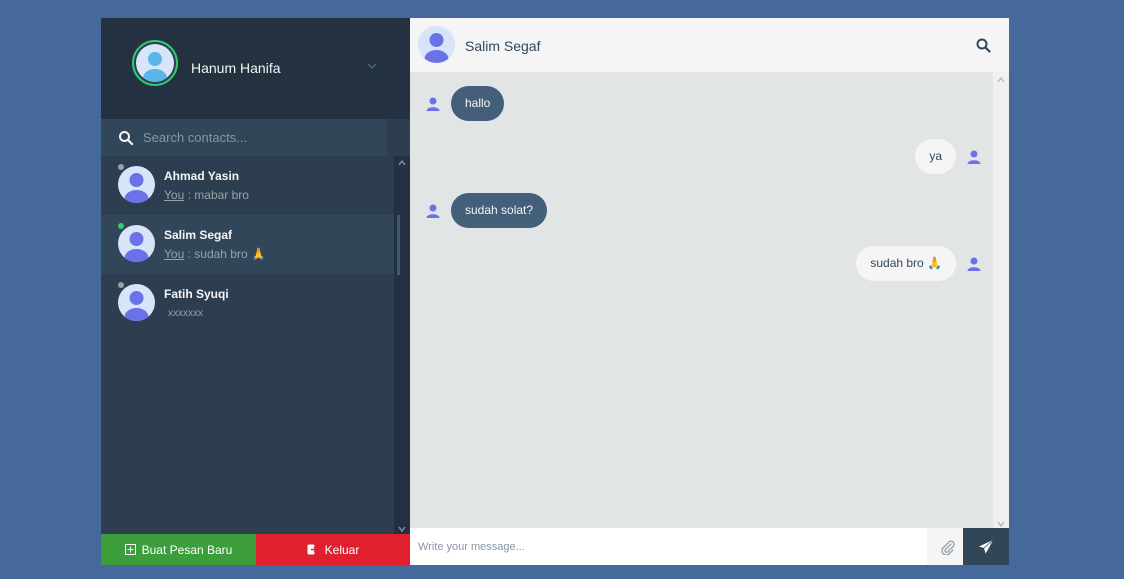 The image size is (1124, 579). I want to click on paperclip-icon, so click(948, 547).